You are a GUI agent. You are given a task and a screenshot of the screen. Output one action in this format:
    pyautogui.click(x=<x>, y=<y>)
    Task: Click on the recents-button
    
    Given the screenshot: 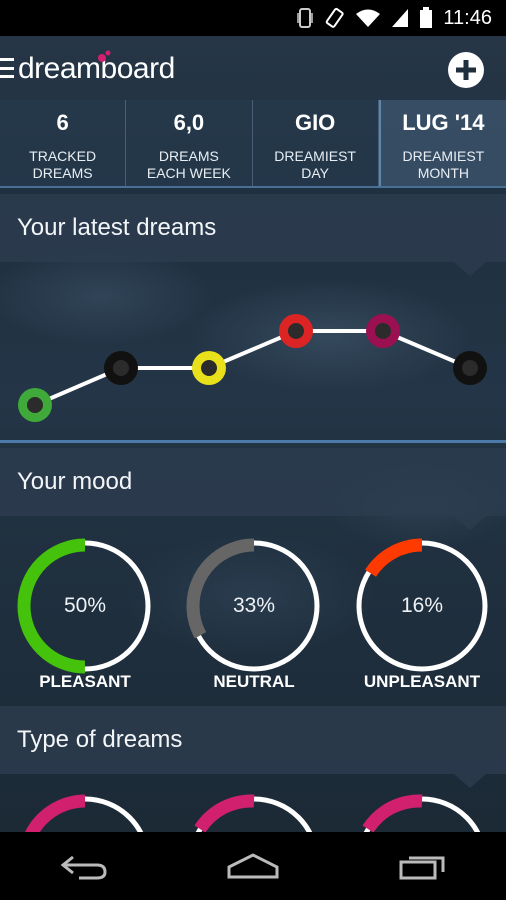 What is the action you would take?
    pyautogui.click(x=422, y=866)
    